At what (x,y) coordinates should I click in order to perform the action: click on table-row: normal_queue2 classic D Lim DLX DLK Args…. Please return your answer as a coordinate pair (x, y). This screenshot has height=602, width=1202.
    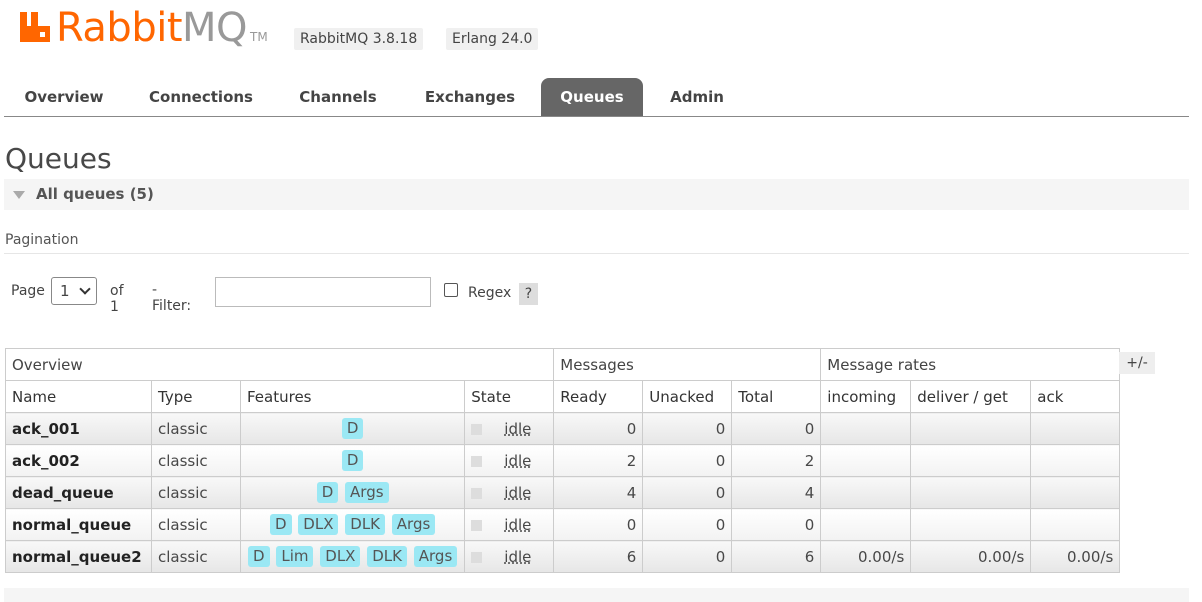
    Looking at the image, I should click on (563, 556).